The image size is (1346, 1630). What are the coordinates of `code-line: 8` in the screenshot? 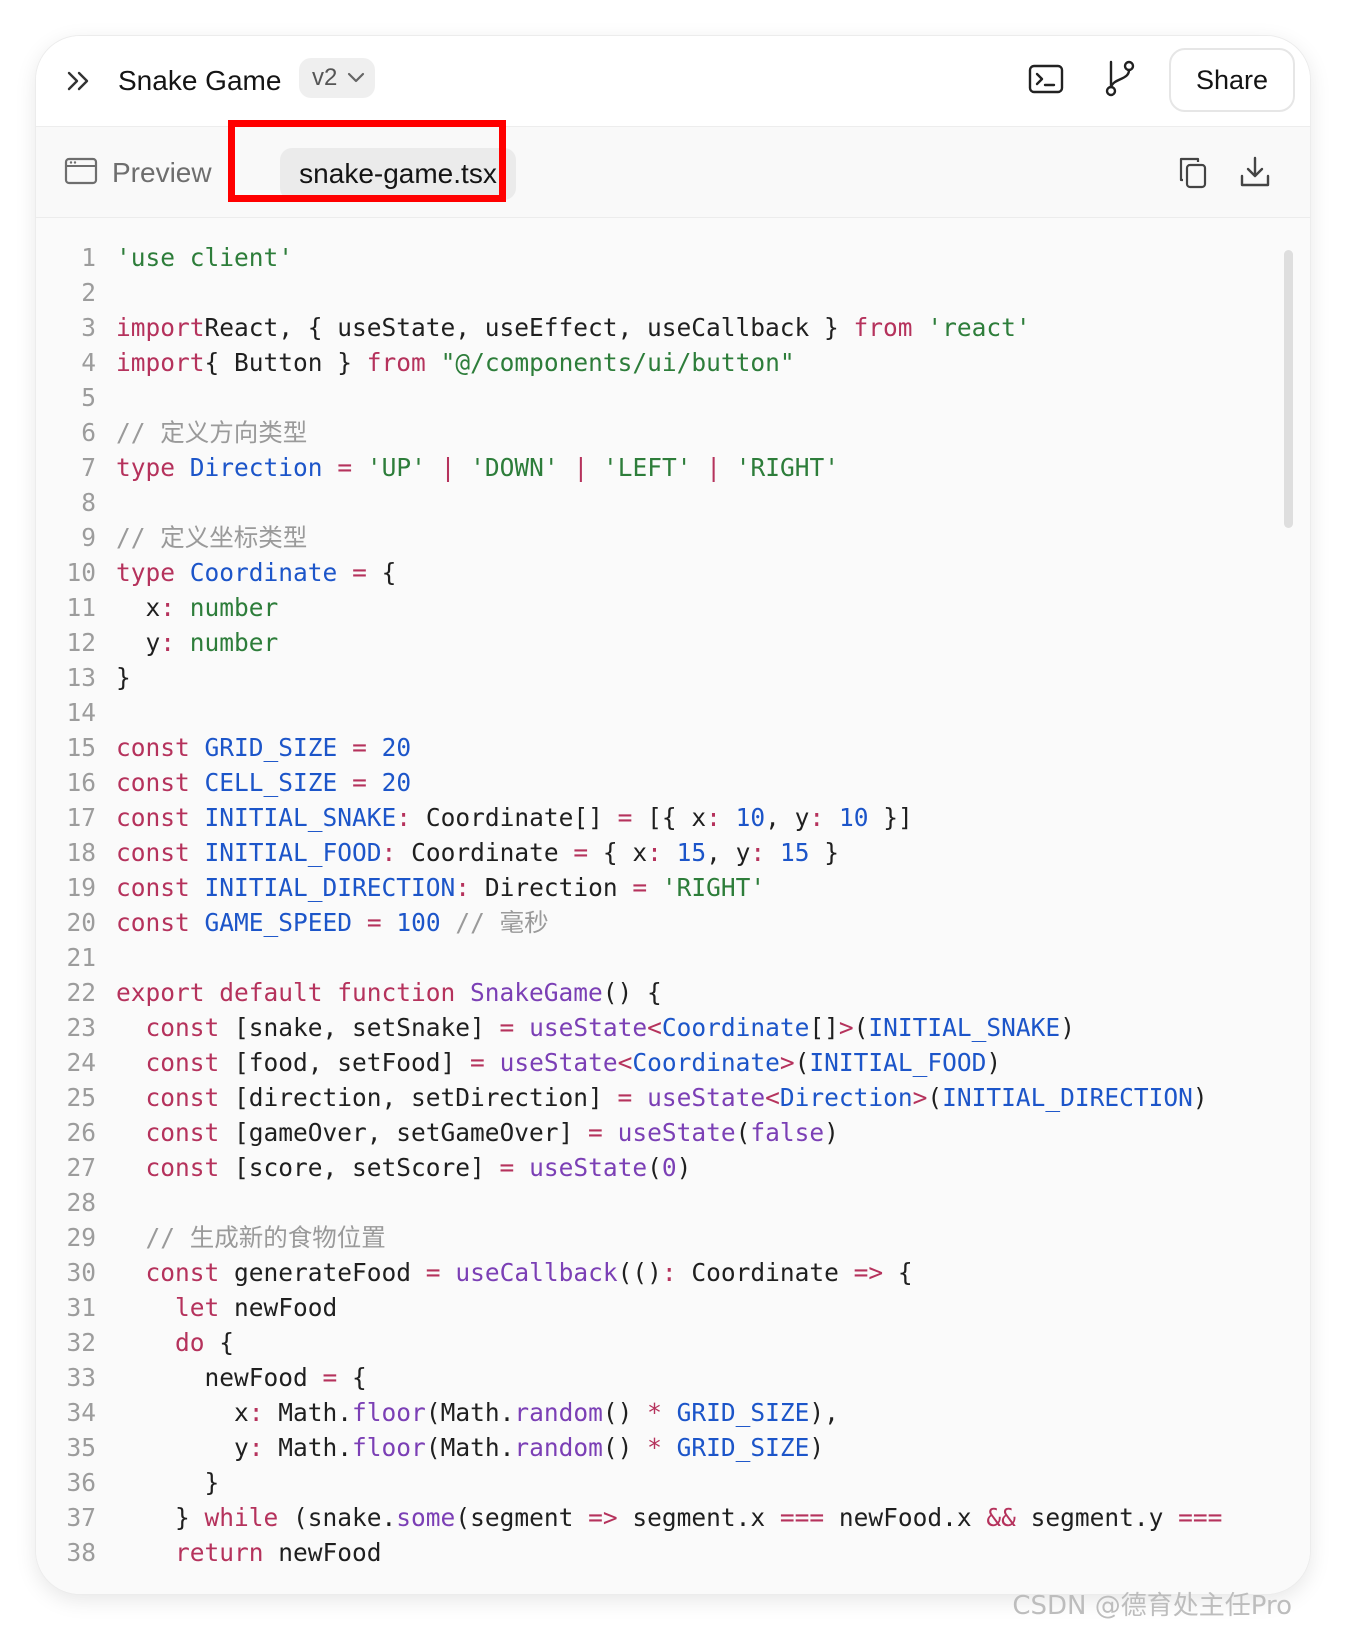 It's located at (629, 502).